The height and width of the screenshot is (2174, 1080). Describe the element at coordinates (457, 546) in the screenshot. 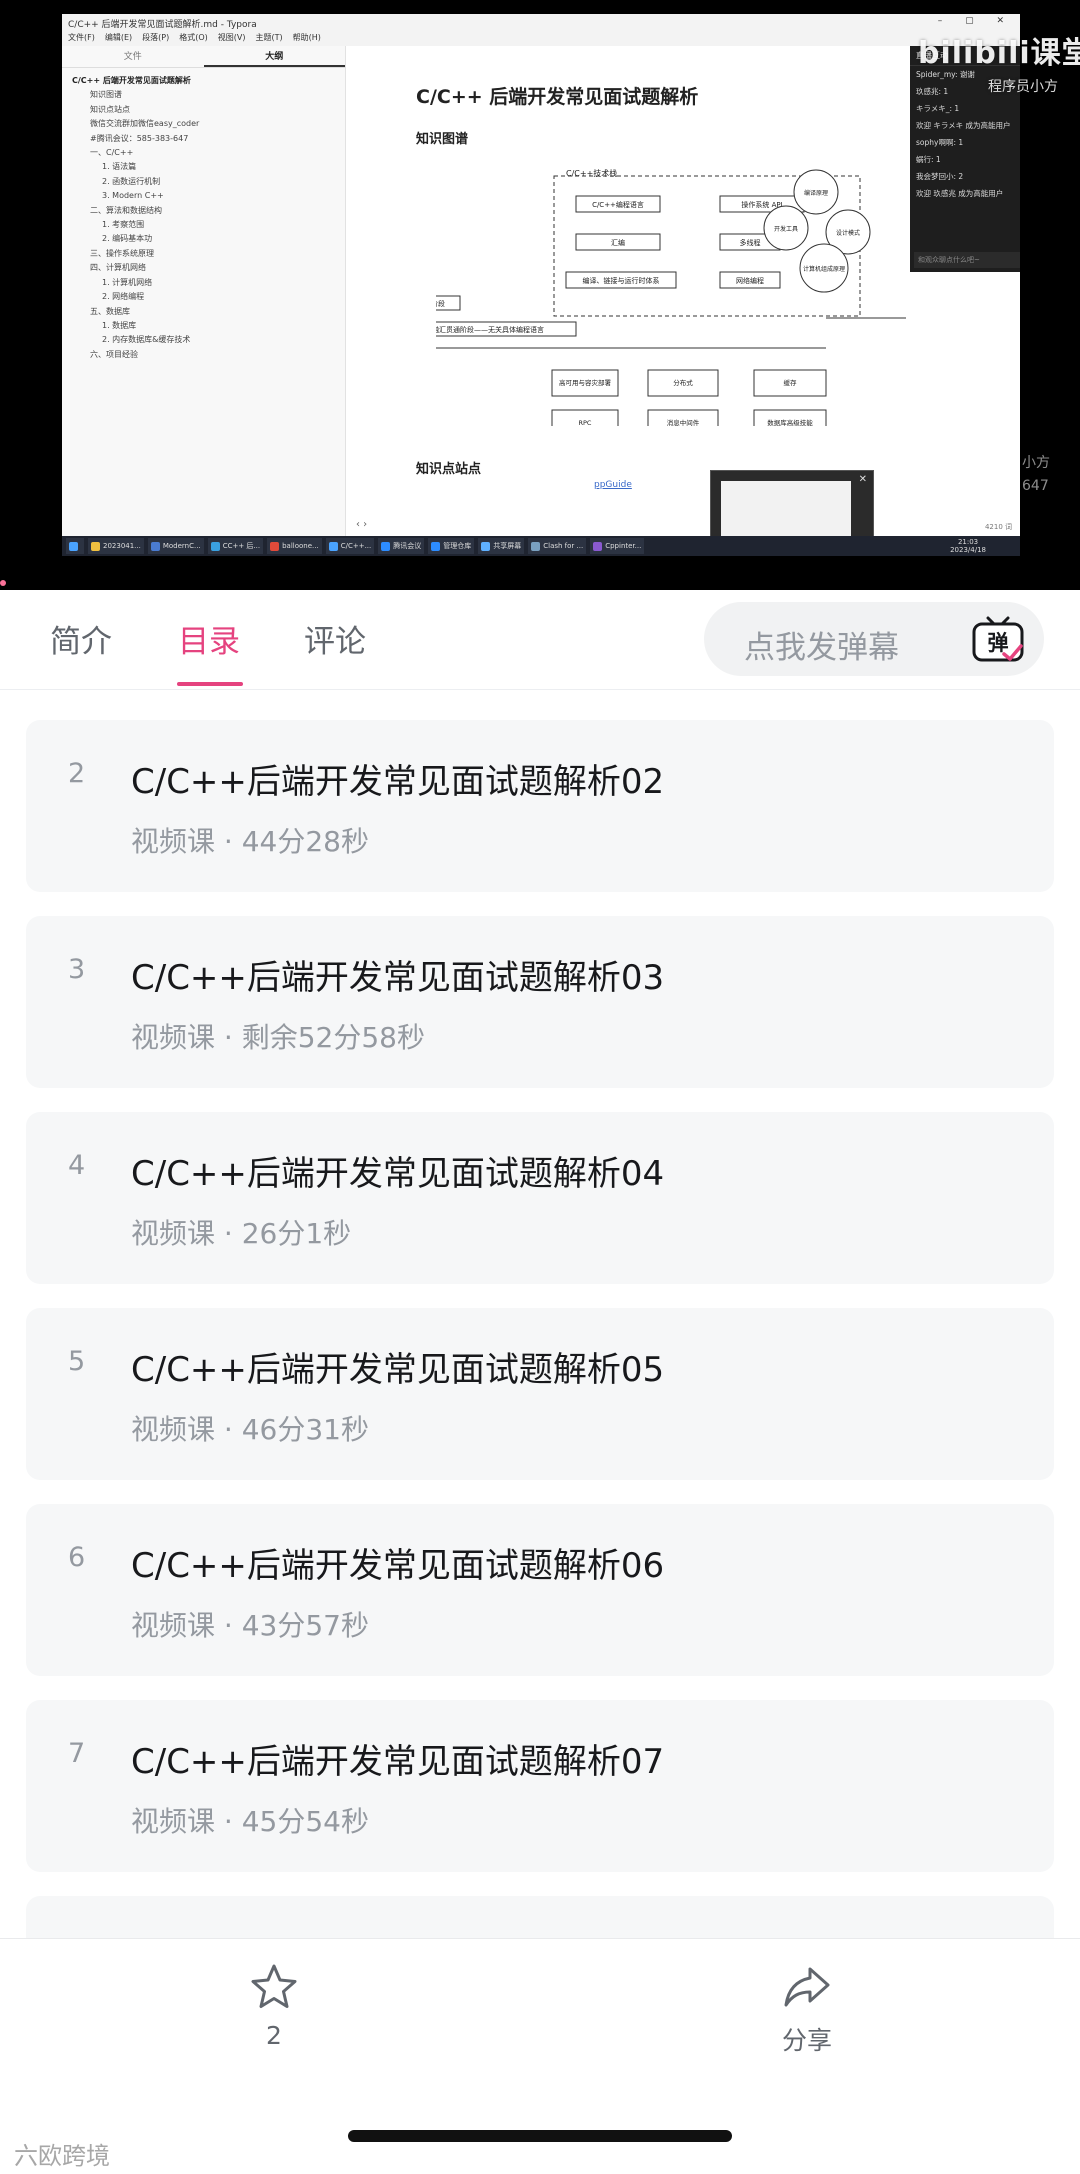

I see `taskbar-item-label: 管理仓库` at that location.